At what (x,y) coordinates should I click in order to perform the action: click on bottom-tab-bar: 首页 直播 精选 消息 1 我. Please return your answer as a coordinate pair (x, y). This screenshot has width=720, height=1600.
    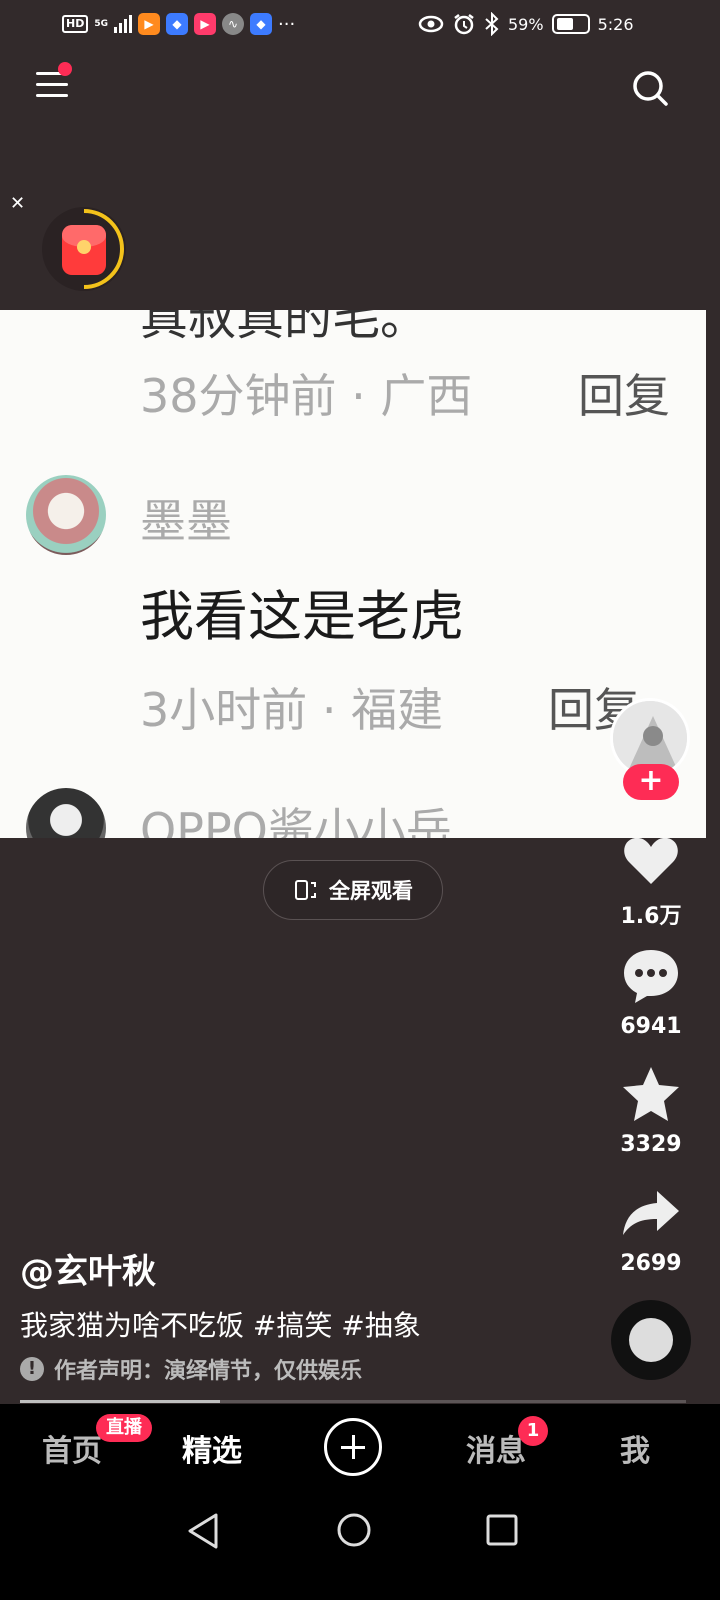
    Looking at the image, I should click on (360, 1447).